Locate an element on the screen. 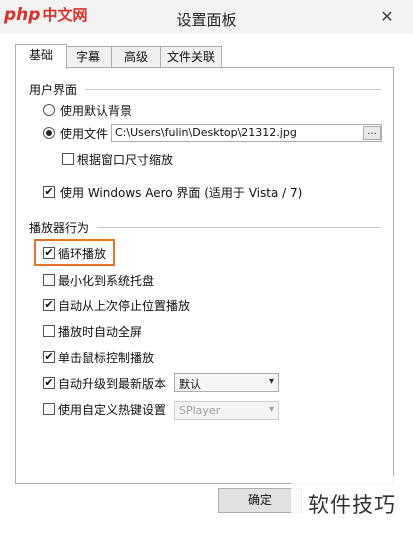 Image resolution: width=413 pixels, height=534 pixels. radio-default-background is located at coordinates (49, 110).